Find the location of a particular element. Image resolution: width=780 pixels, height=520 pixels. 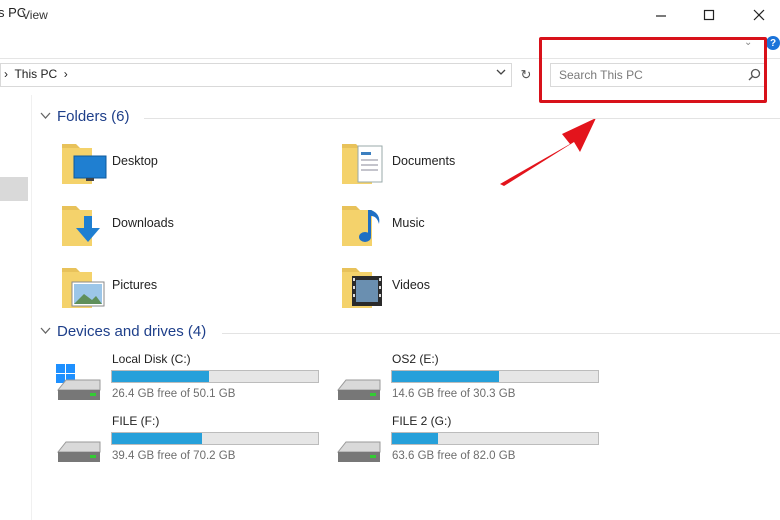

refresh-icon: ↻ is located at coordinates (526, 74).